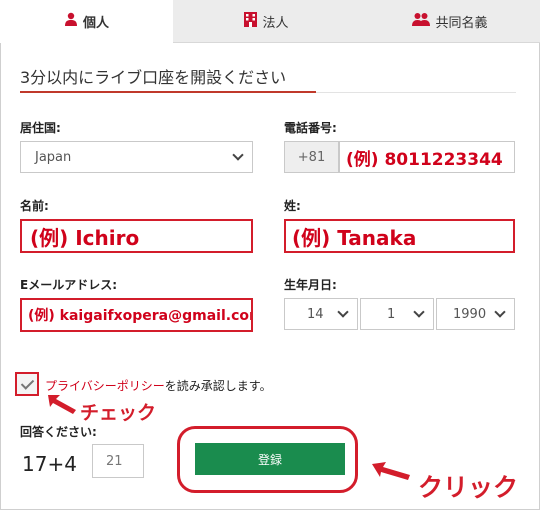 This screenshot has height=510, width=540. Describe the element at coordinates (49, 464) in the screenshot. I see `captcha-question: 17+4` at that location.